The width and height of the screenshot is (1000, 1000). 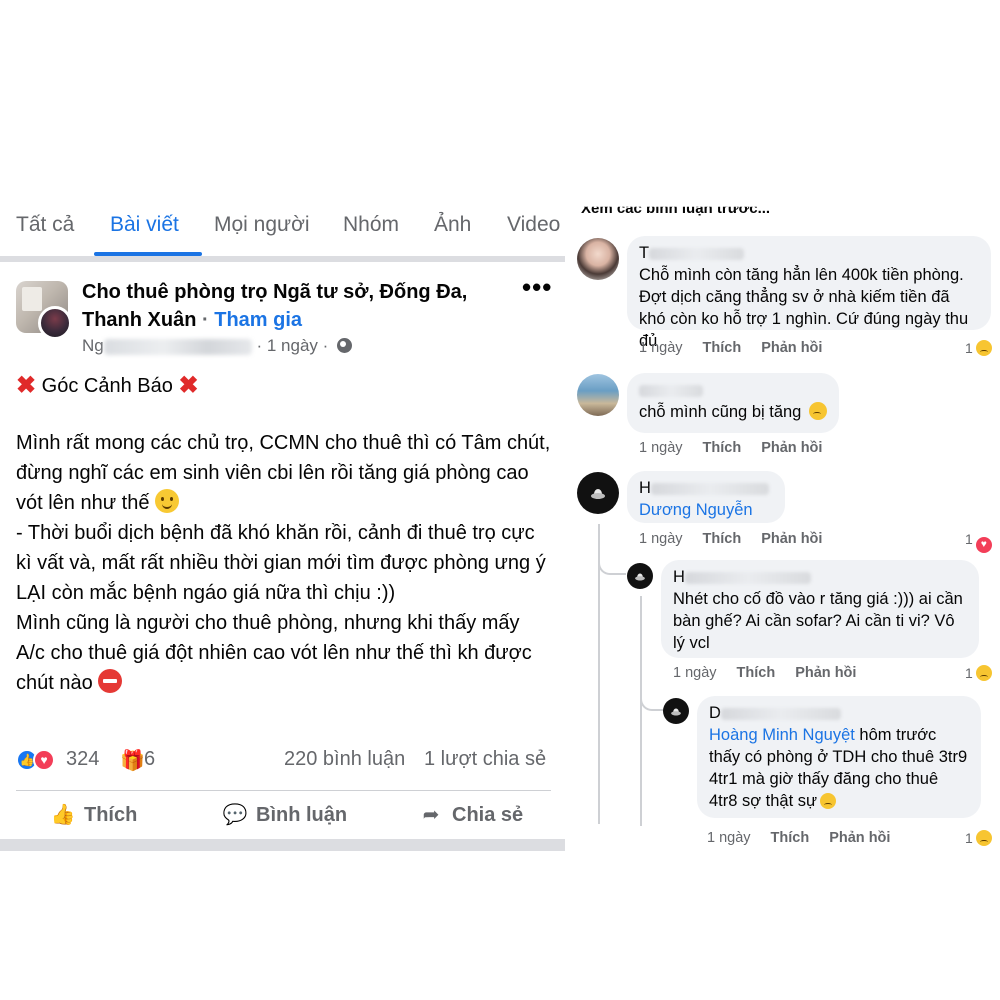 What do you see at coordinates (533, 225) in the screenshot?
I see `tab-videos: Video` at bounding box center [533, 225].